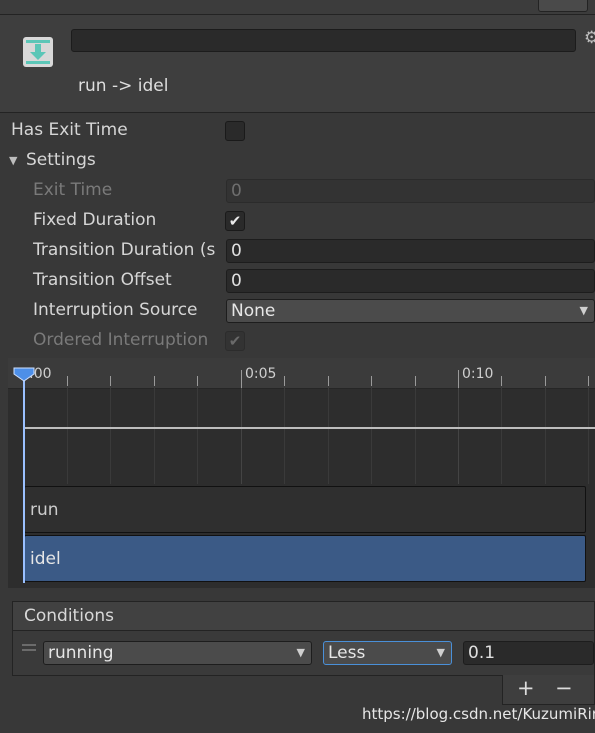 The height and width of the screenshot is (733, 595). I want to click on playhead-marker-icon, so click(24, 374).